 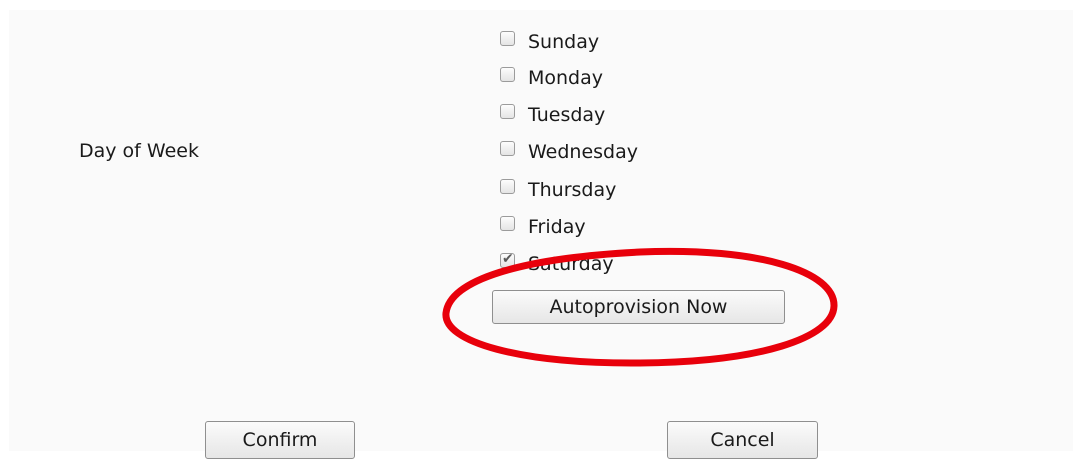 I want to click on checkmark-icon: ✔, so click(x=508, y=258).